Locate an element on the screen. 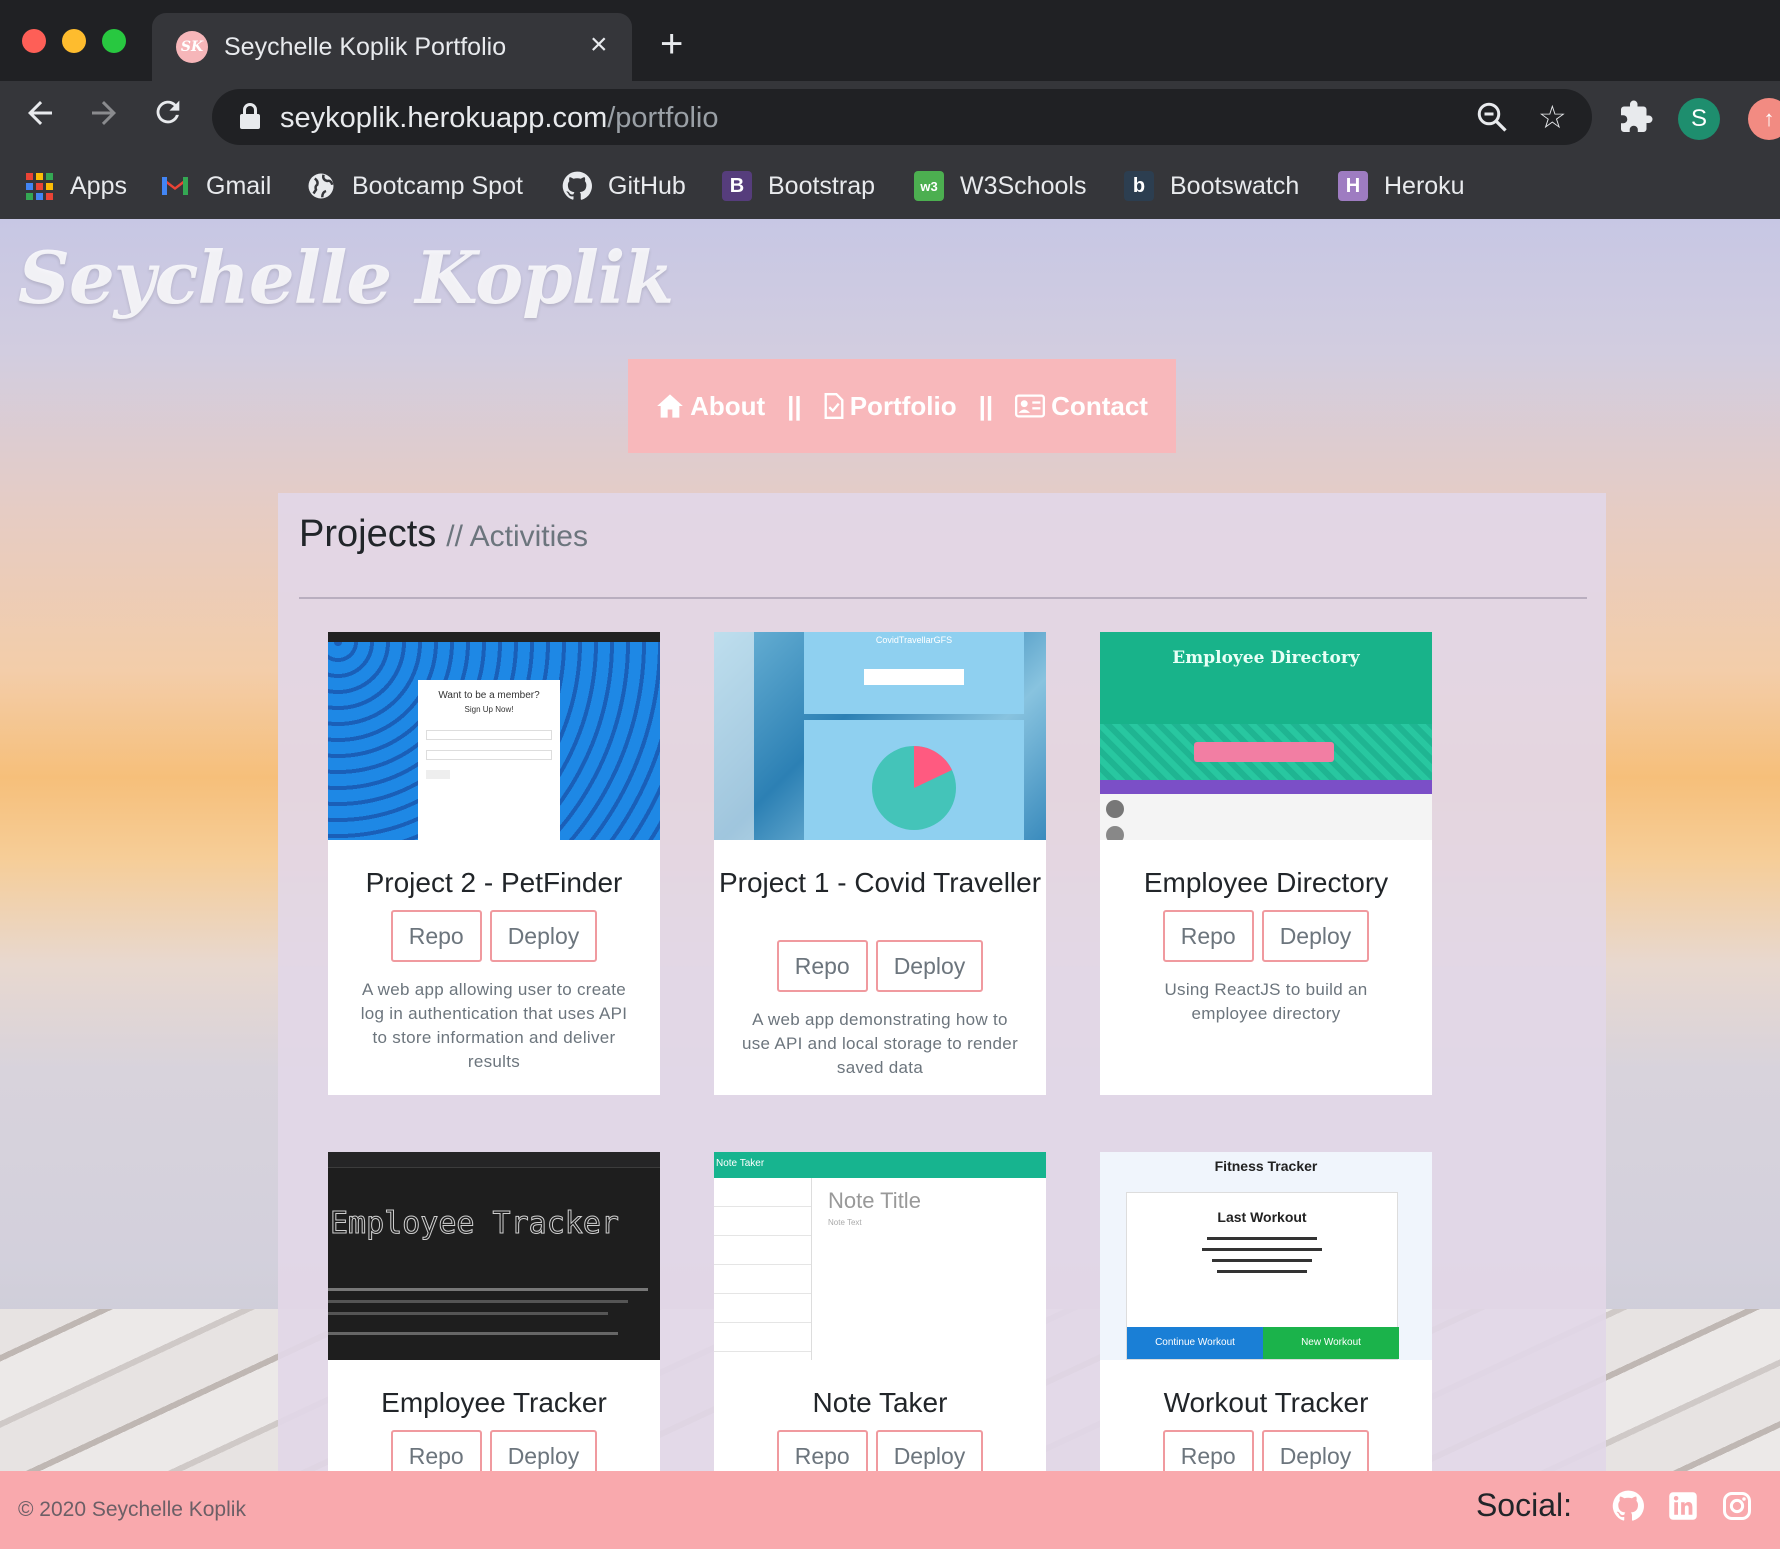 The width and height of the screenshot is (1780, 1549). browser-tab-bar: SK Seychelle Koplik Portfolio × + is located at coordinates (890, 40).